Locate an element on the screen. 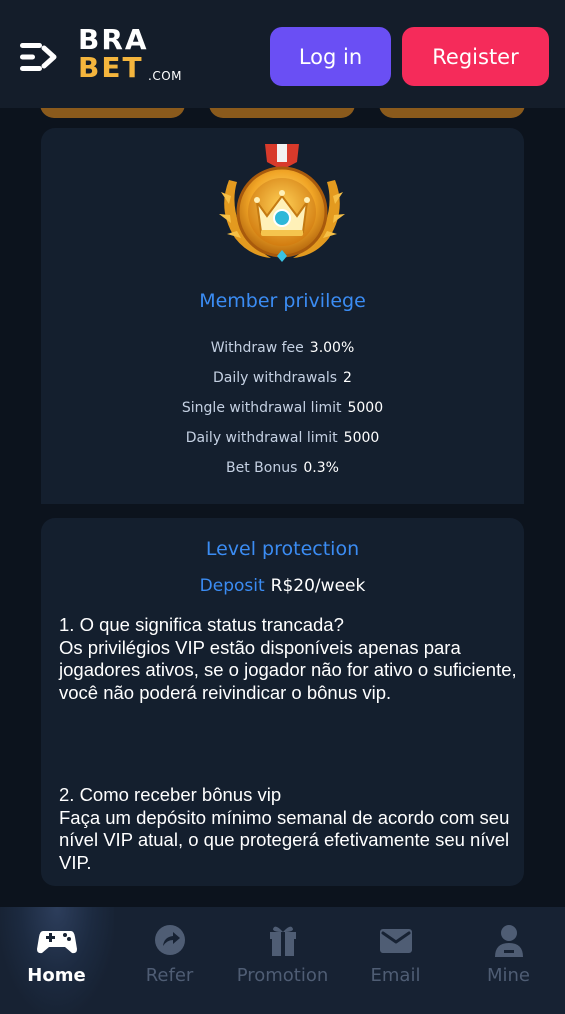 The width and height of the screenshot is (565, 1014). menu-icon is located at coordinates (39, 57).